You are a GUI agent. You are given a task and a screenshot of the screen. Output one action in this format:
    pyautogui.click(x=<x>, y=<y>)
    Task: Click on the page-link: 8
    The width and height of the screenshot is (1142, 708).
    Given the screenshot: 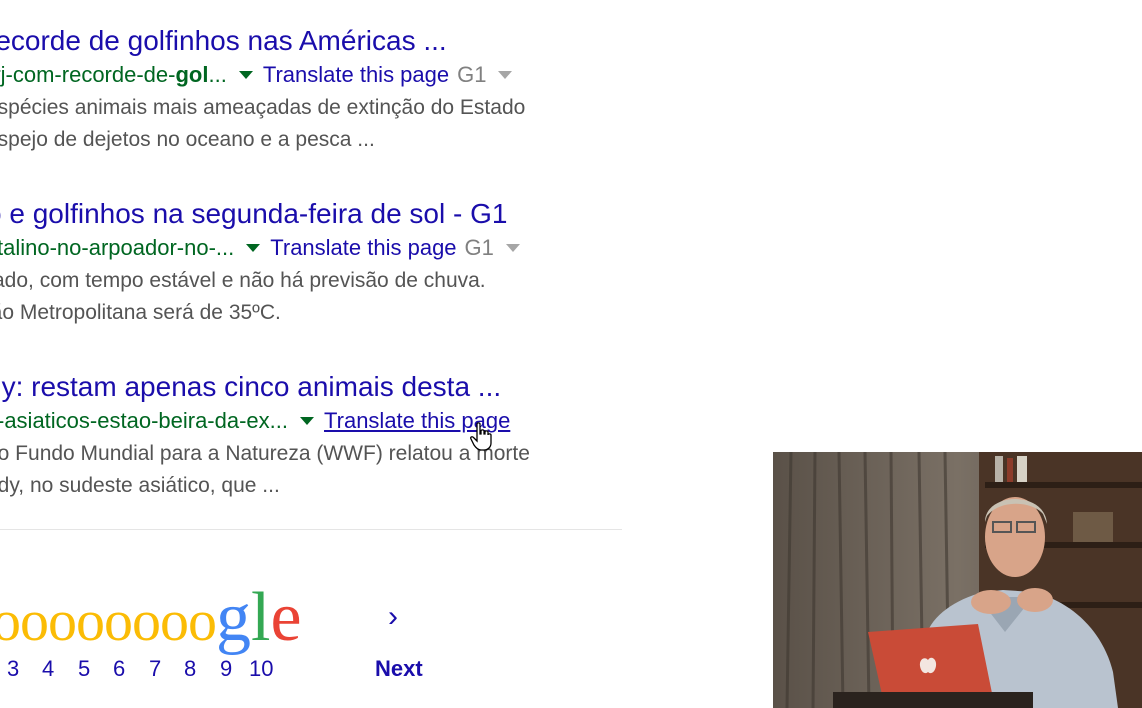 What is the action you would take?
    pyautogui.click(x=190, y=669)
    